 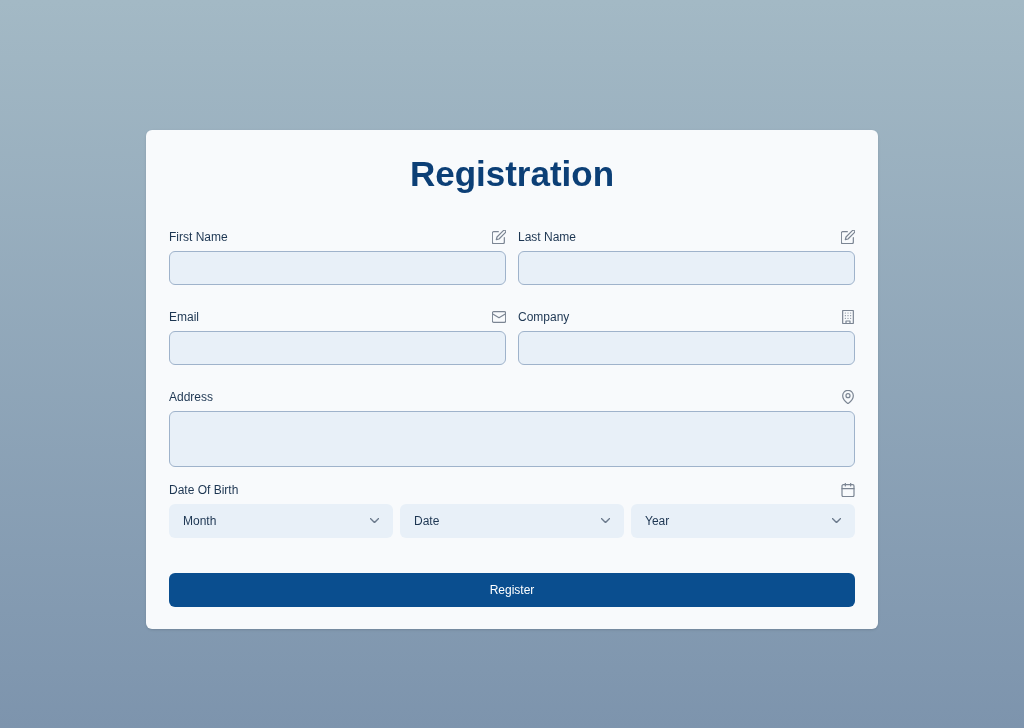 What do you see at coordinates (204, 490) in the screenshot?
I see `field-label: Date Of Birth` at bounding box center [204, 490].